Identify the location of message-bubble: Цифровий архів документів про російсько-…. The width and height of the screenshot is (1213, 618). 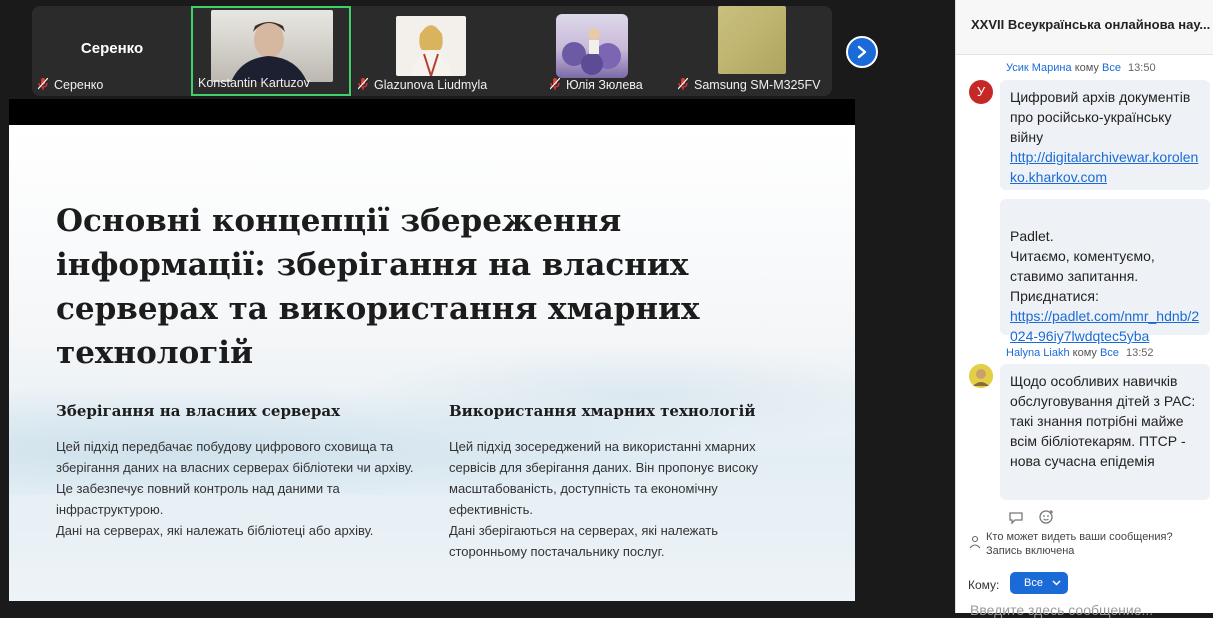
(1105, 135).